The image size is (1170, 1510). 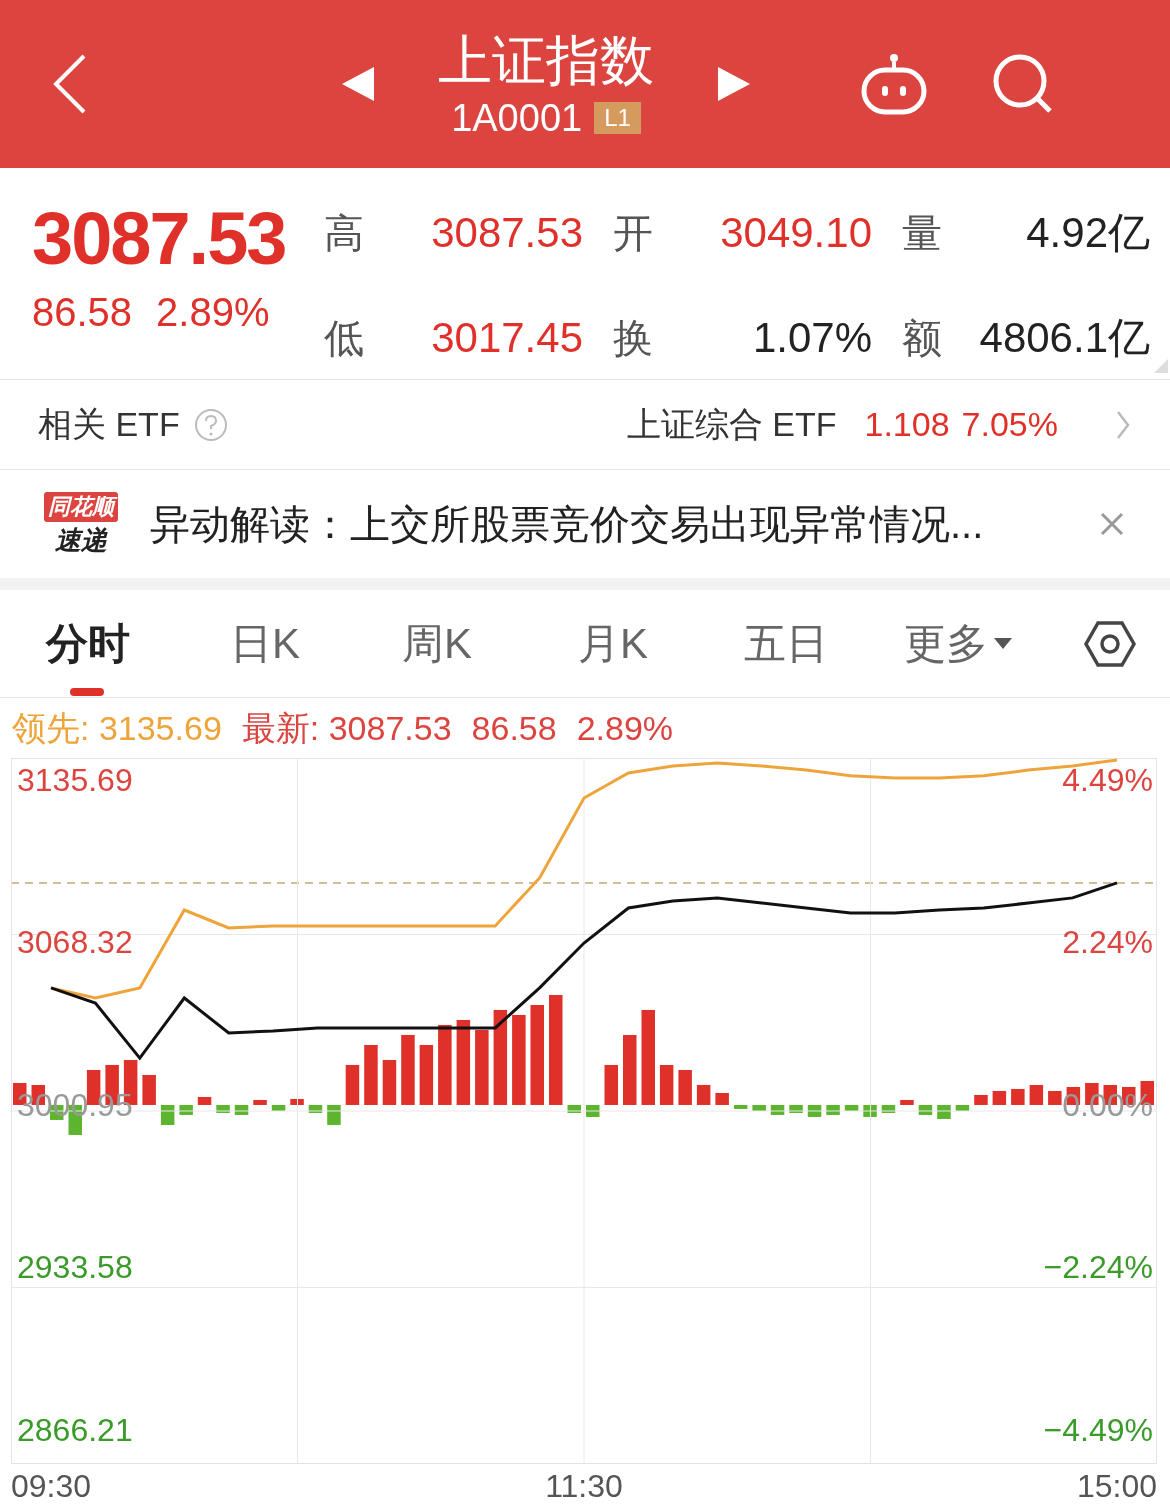 I want to click on stat-value: 1.07%, so click(x=812, y=338).